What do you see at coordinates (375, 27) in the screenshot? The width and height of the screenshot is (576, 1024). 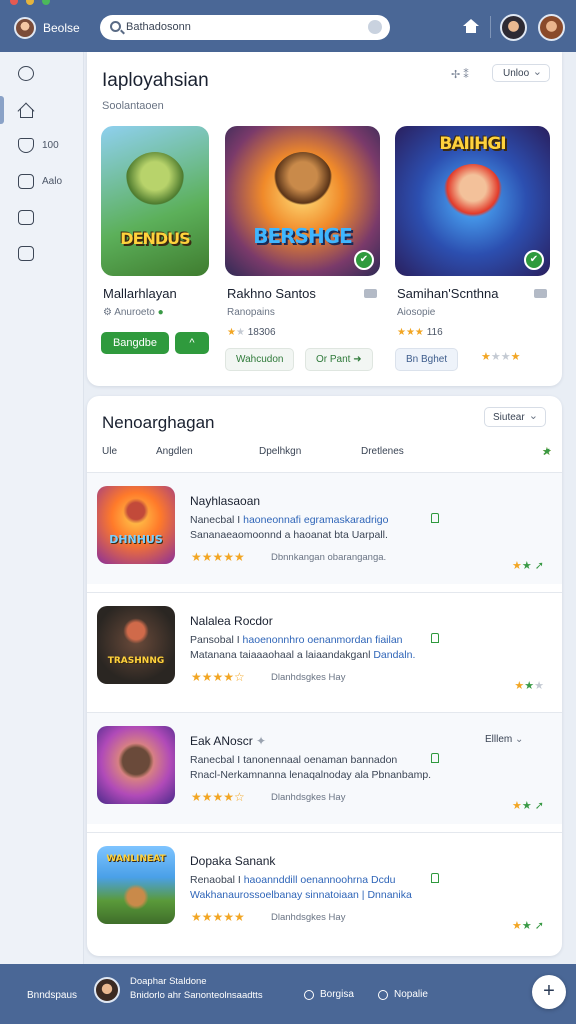 I see `mic-icon` at bounding box center [375, 27].